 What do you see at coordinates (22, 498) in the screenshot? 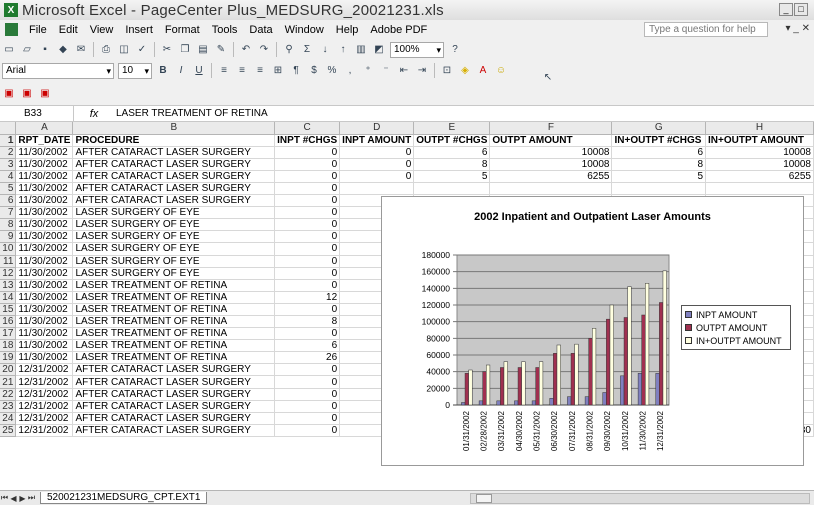
I see `next-sheet-icon: ▶` at bounding box center [22, 498].